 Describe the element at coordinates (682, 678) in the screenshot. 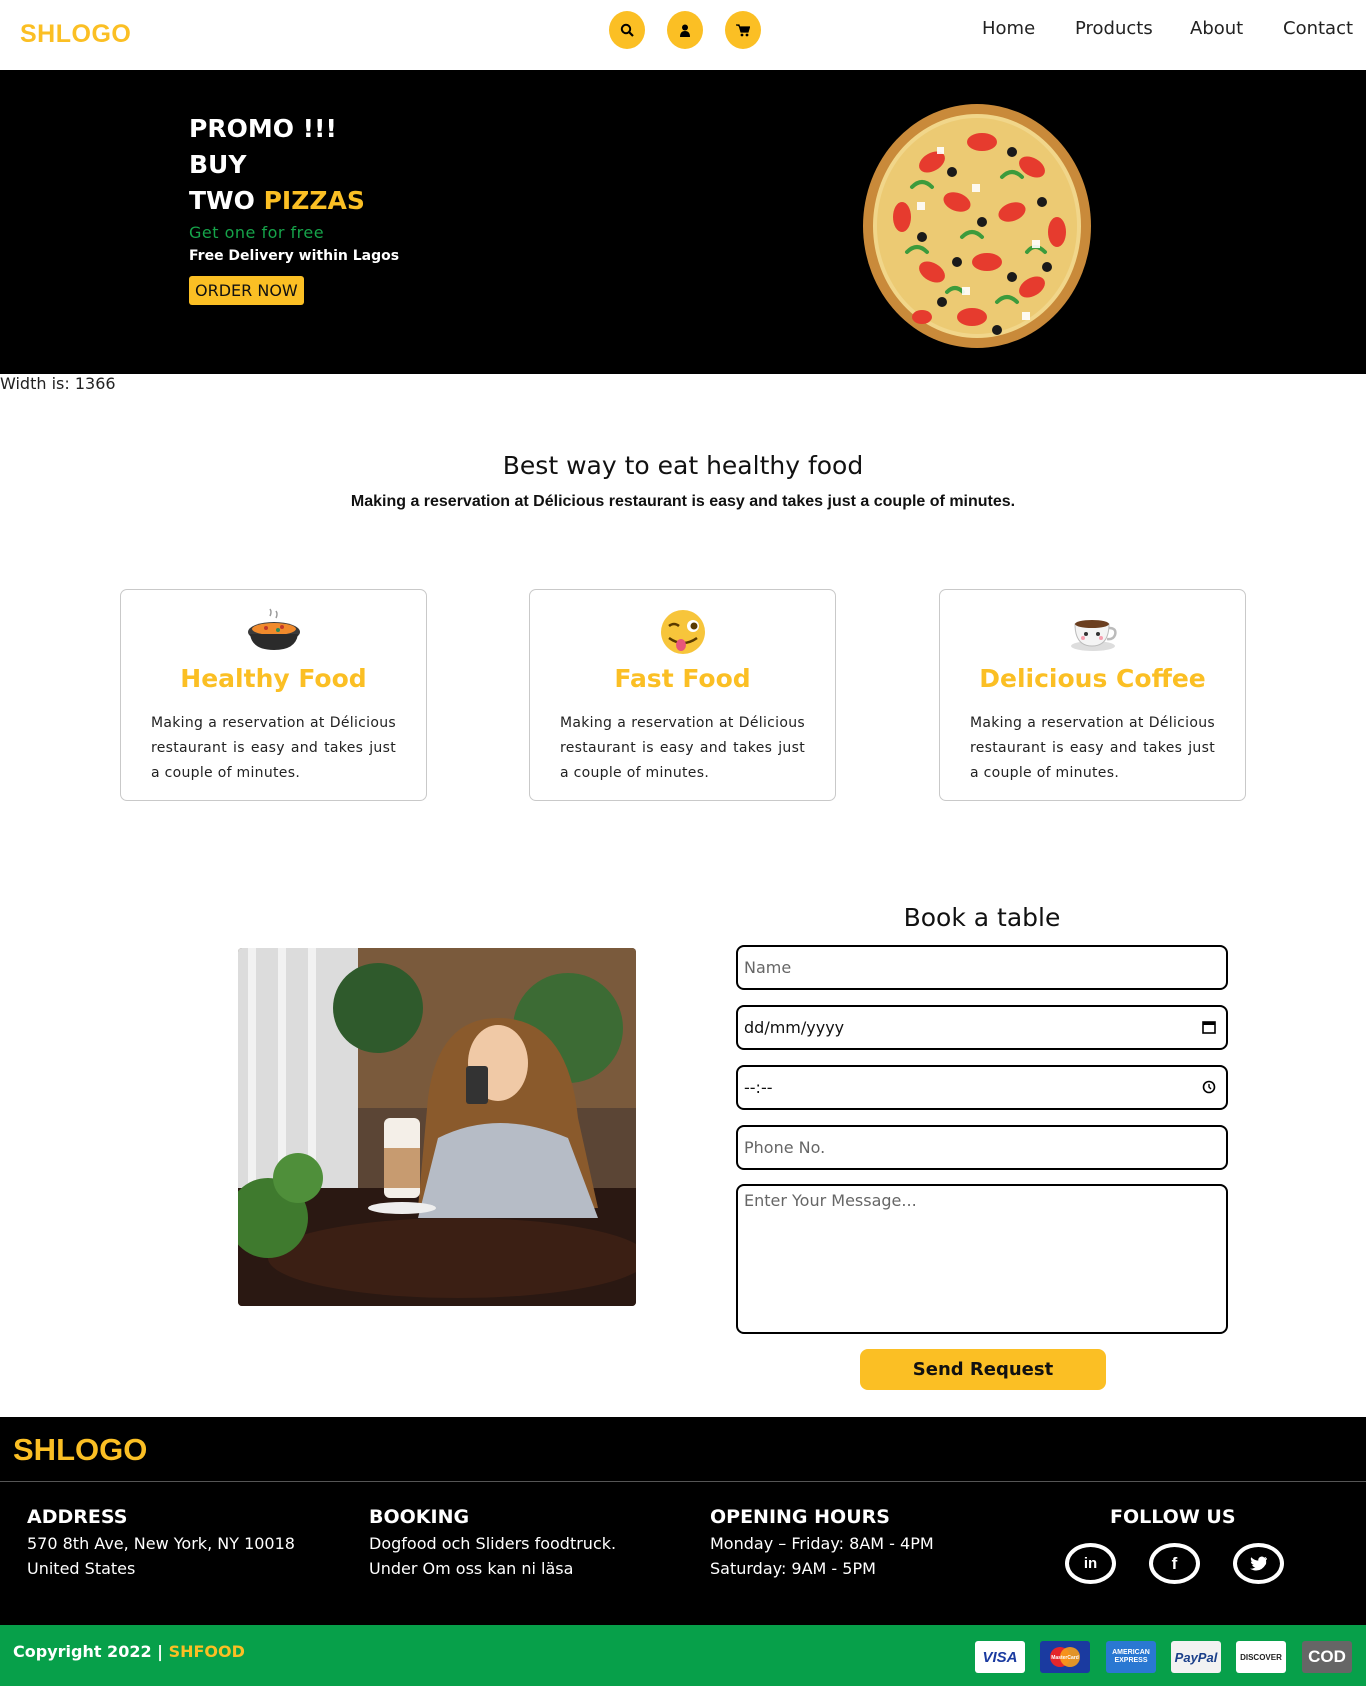

I see `card-title: Fast Food` at that location.